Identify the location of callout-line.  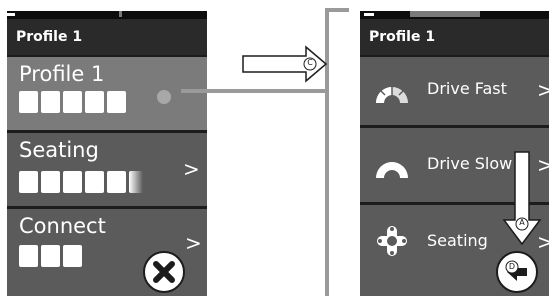
(254, 91).